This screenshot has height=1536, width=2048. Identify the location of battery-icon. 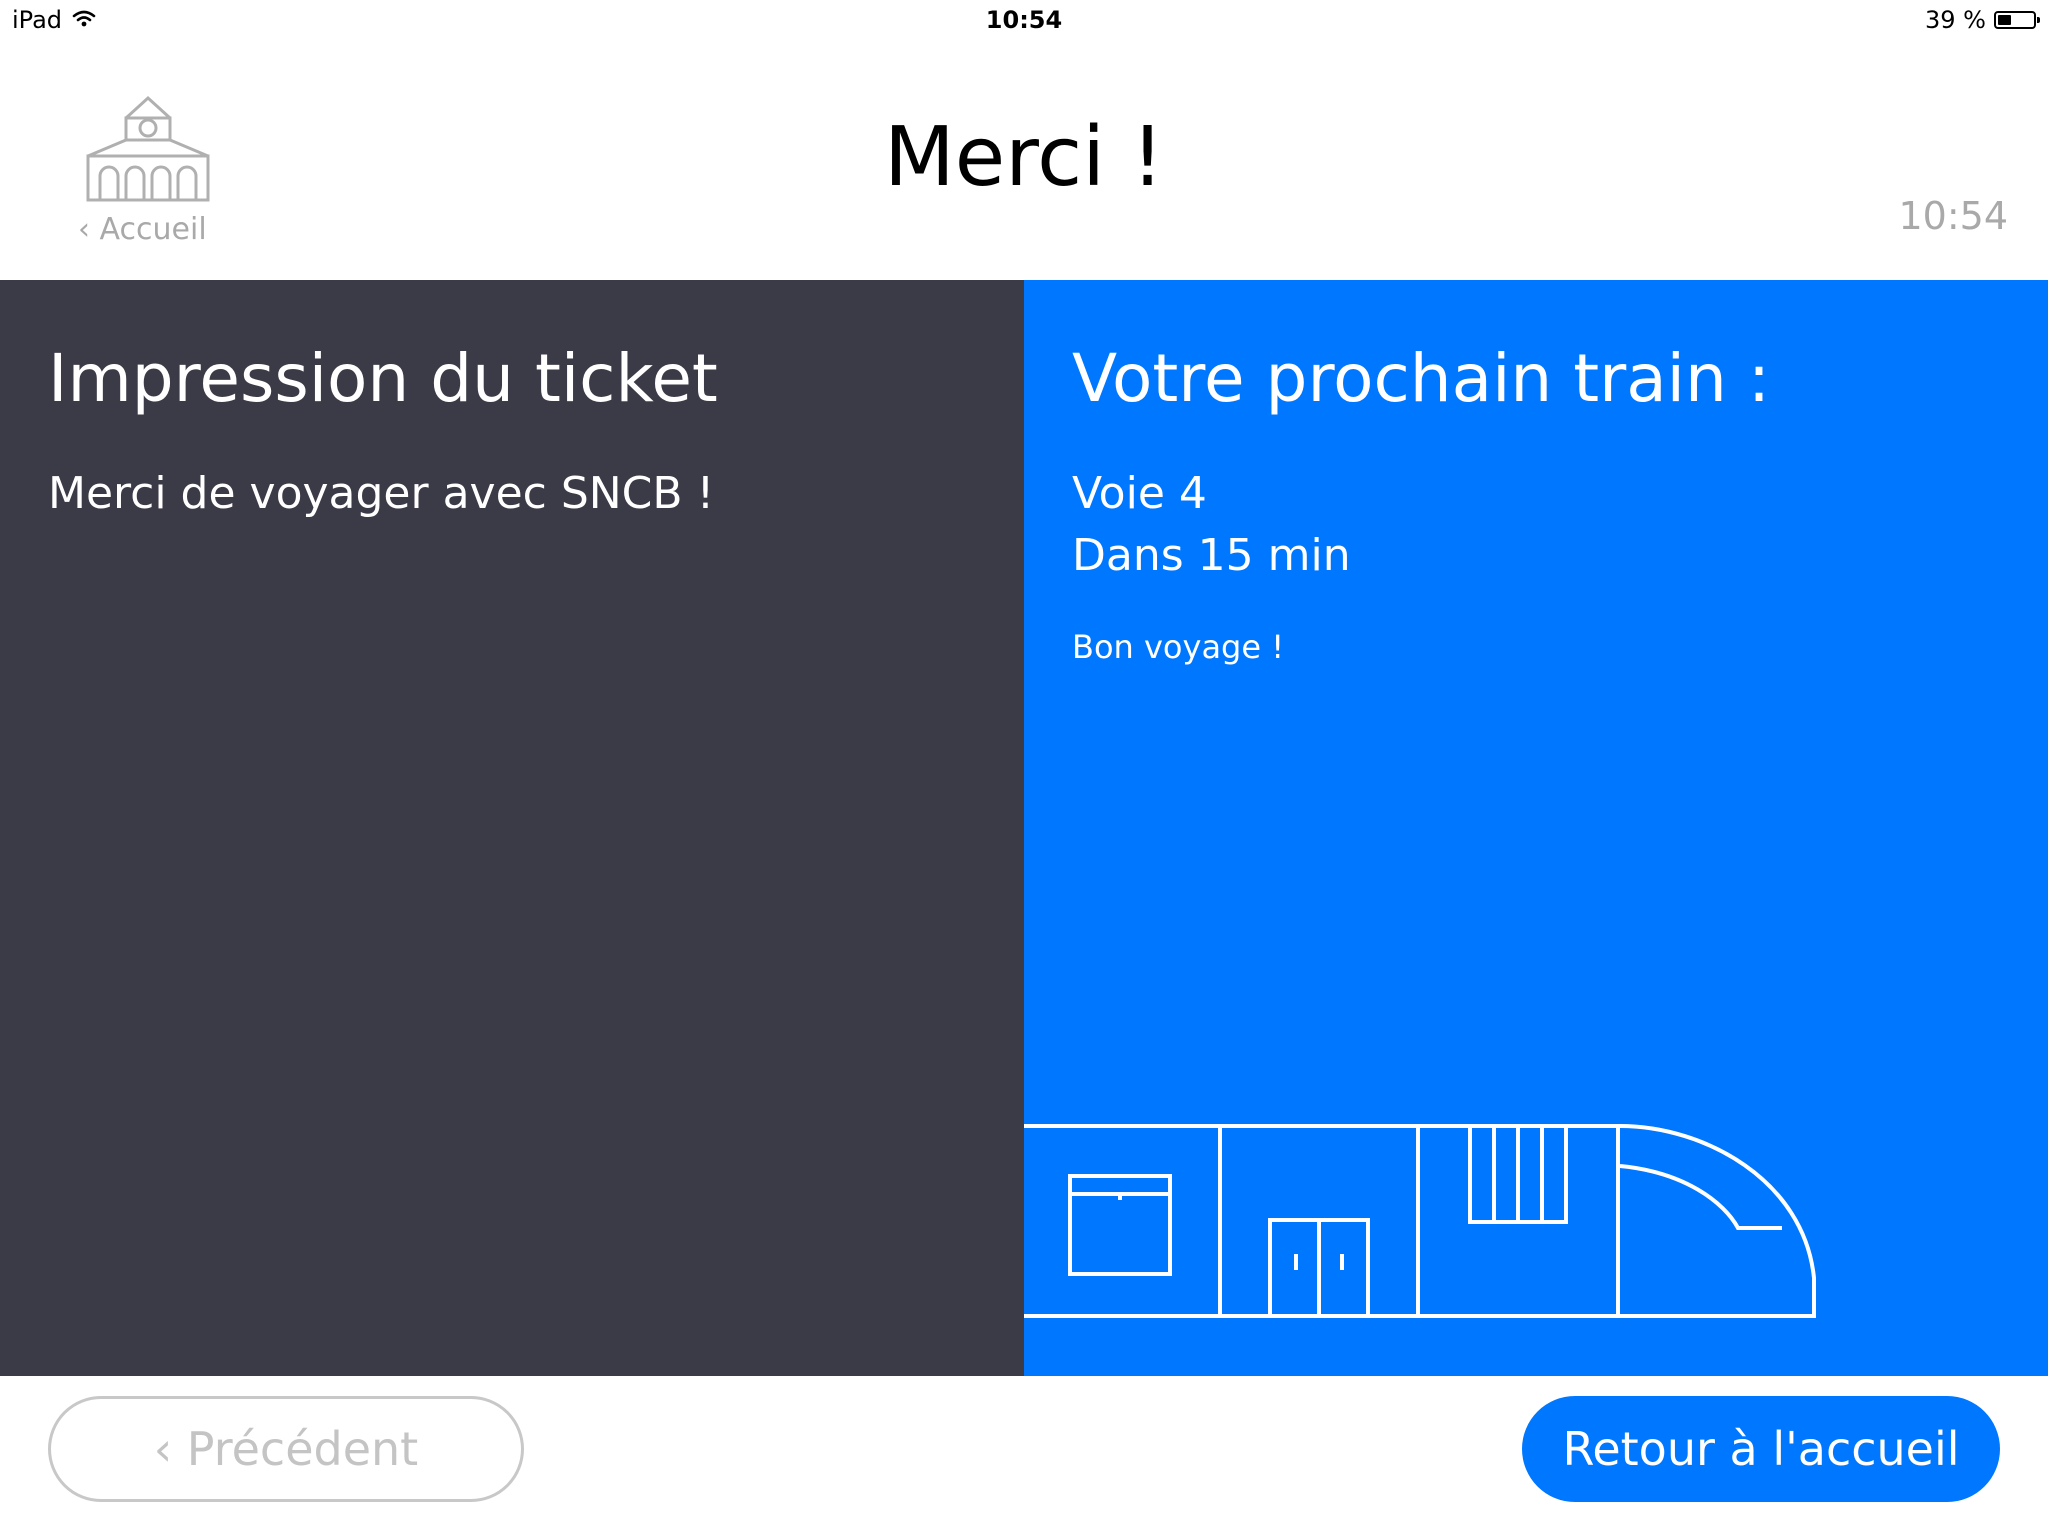
(2017, 20).